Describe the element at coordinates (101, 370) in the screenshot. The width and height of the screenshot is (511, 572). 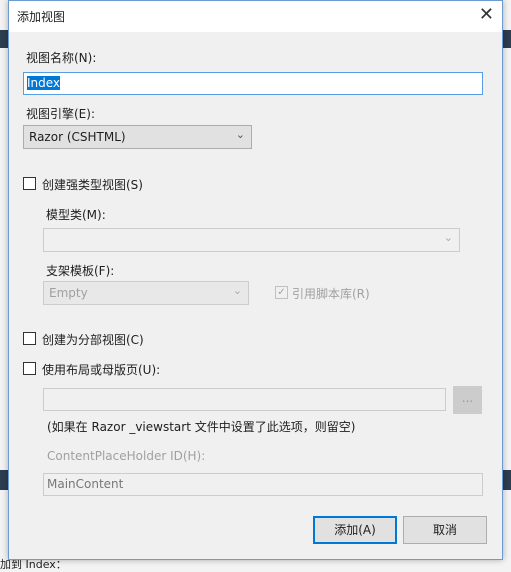
I see `layout-label: 使用布局或母版页(U):` at that location.